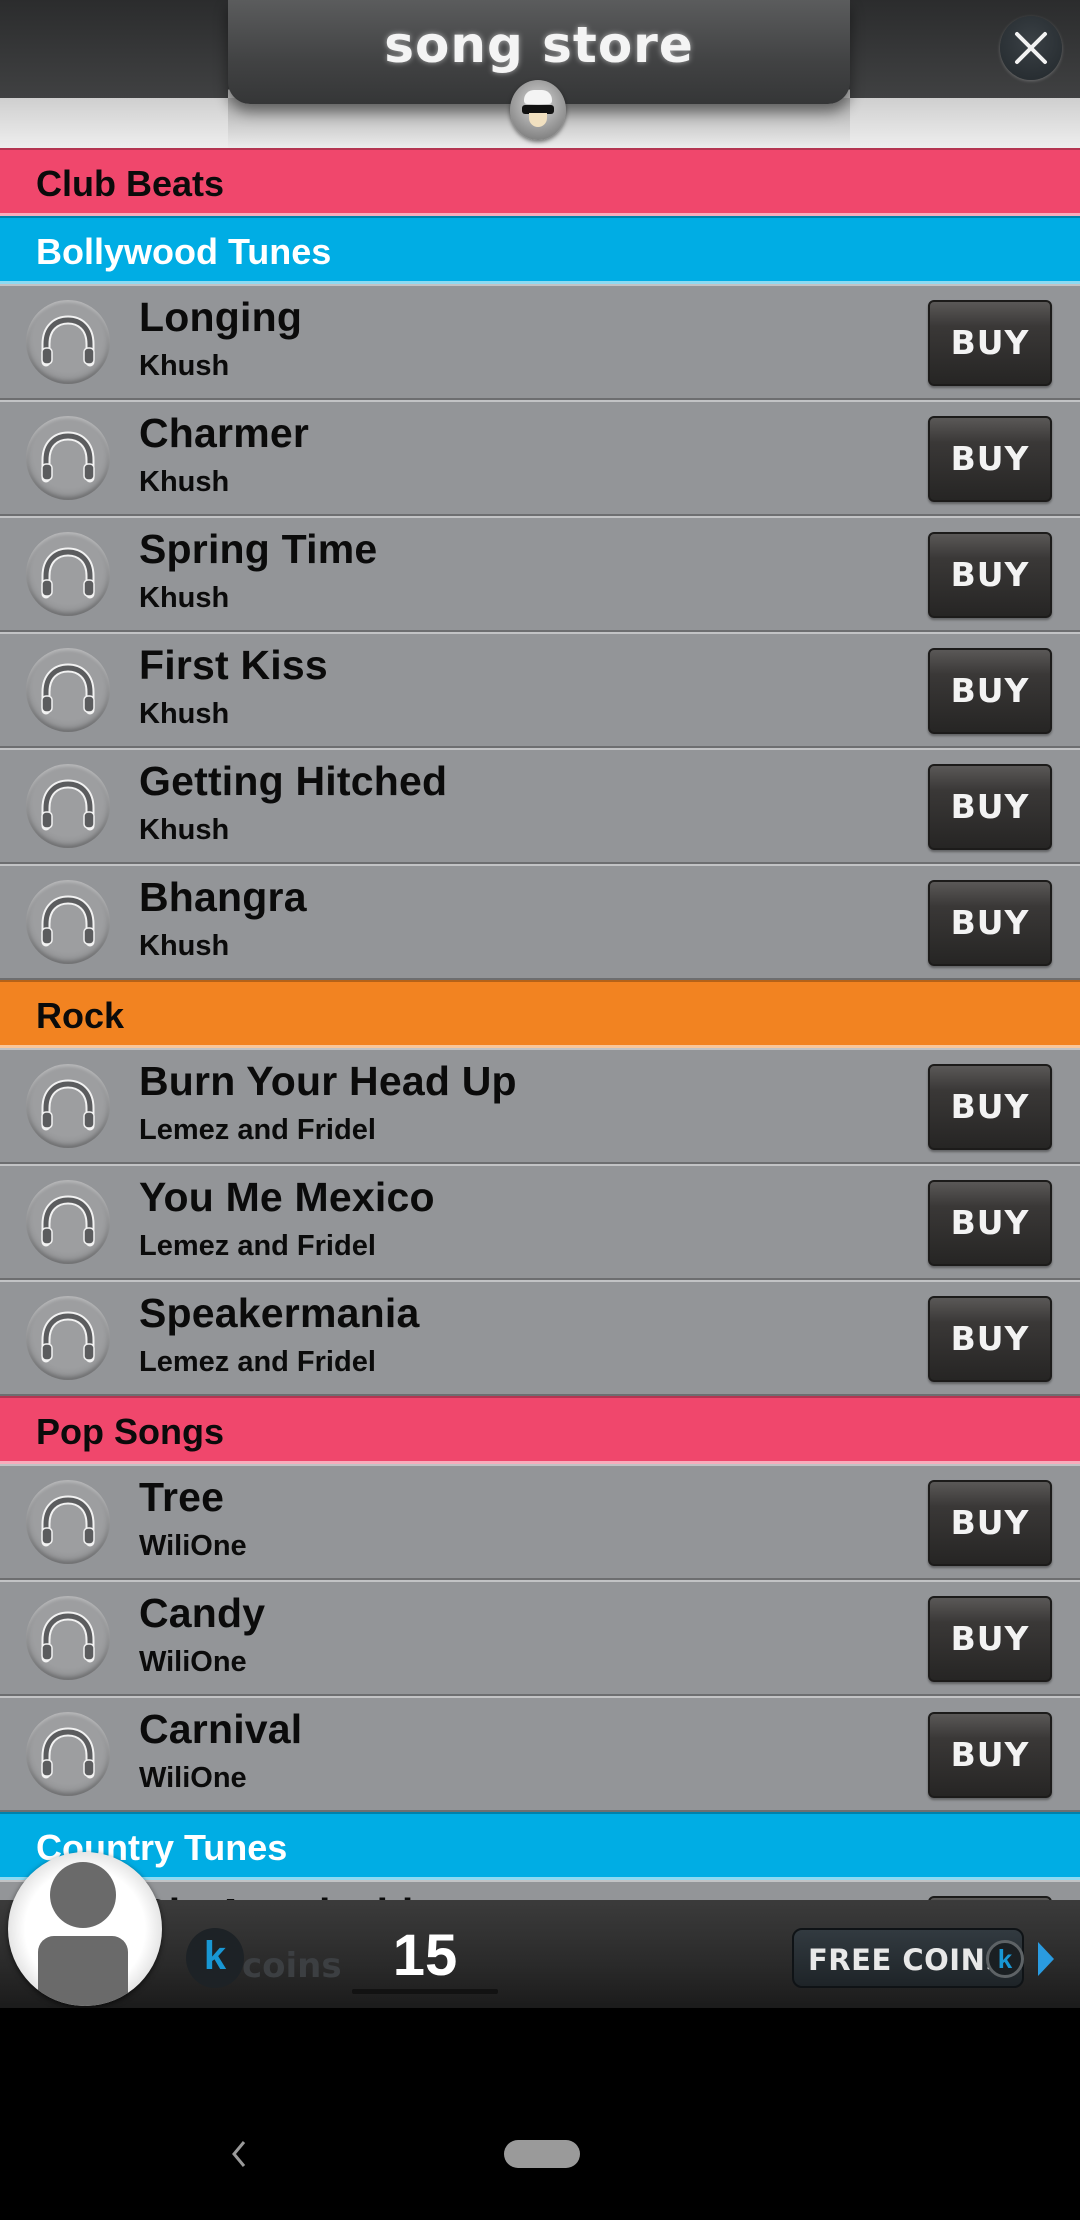  What do you see at coordinates (540, 342) in the screenshot?
I see `song-row: Longing Khush BUY` at bounding box center [540, 342].